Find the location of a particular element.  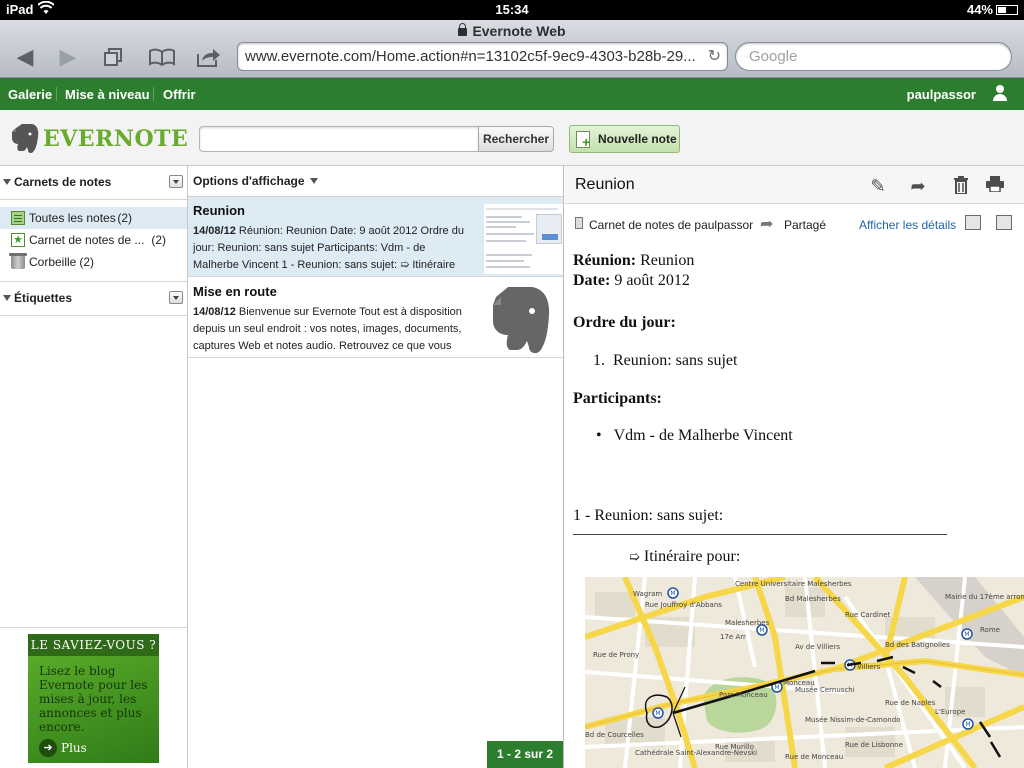

date-line: Date: 9 août 2012 is located at coordinates (631, 281).